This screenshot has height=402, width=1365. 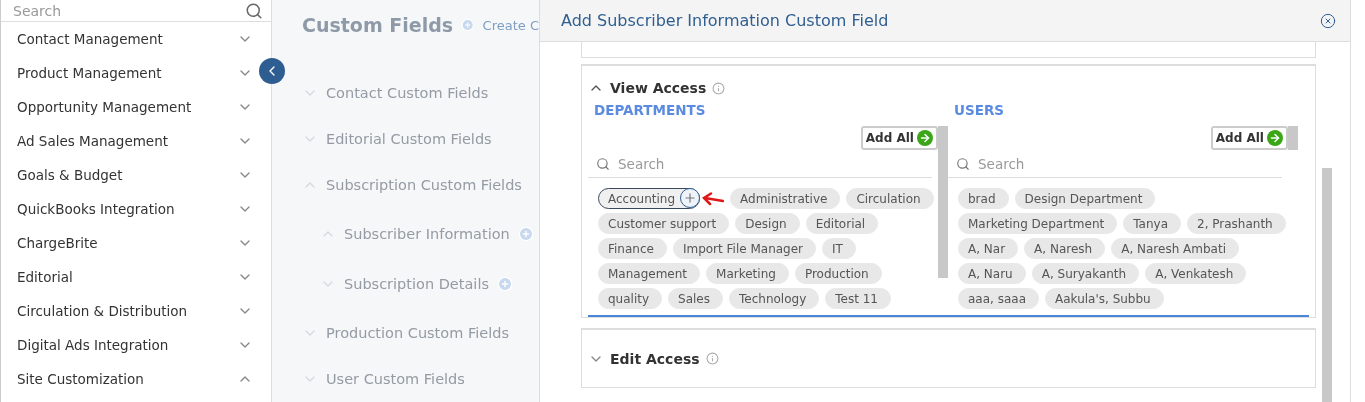 I want to click on column-heading: DEPARTMENTS, so click(x=650, y=111).